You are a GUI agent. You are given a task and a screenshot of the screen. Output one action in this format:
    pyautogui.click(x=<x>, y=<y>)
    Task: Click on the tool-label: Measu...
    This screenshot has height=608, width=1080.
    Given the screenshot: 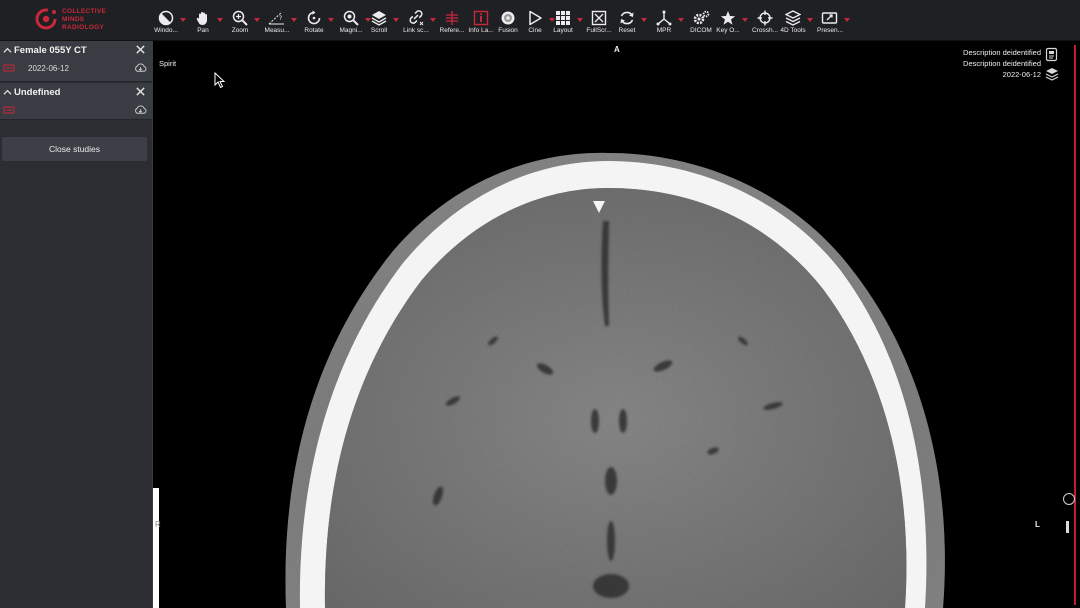 What is the action you would take?
    pyautogui.click(x=277, y=30)
    